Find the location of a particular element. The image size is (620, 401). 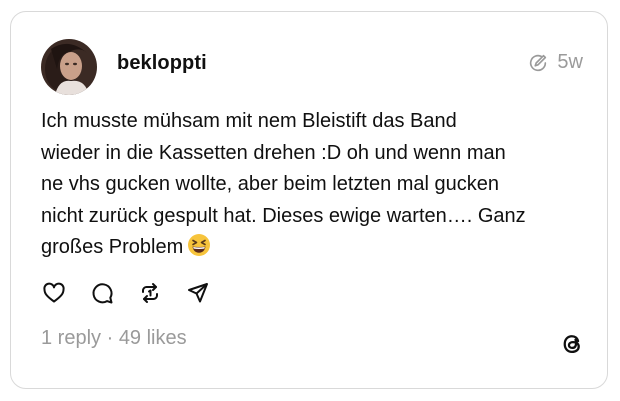

send-icon is located at coordinates (198, 293).